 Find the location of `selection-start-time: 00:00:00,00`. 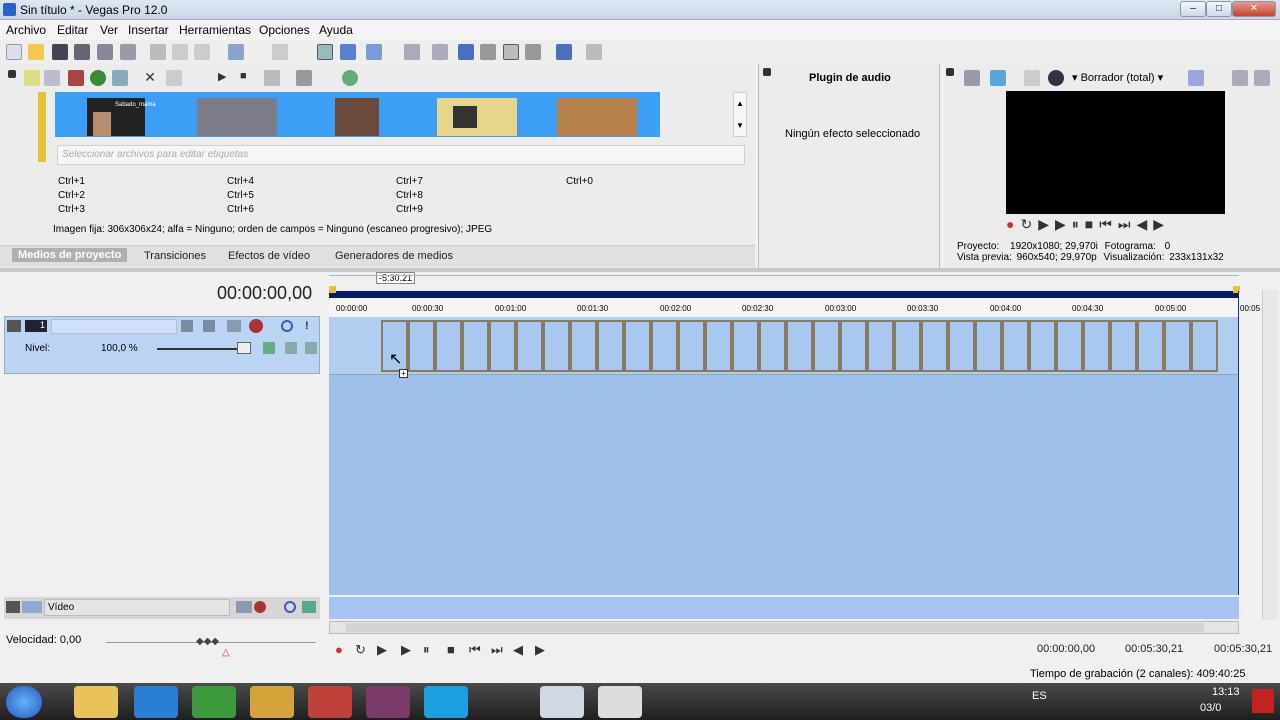

selection-start-time: 00:00:00,00 is located at coordinates (1066, 649).